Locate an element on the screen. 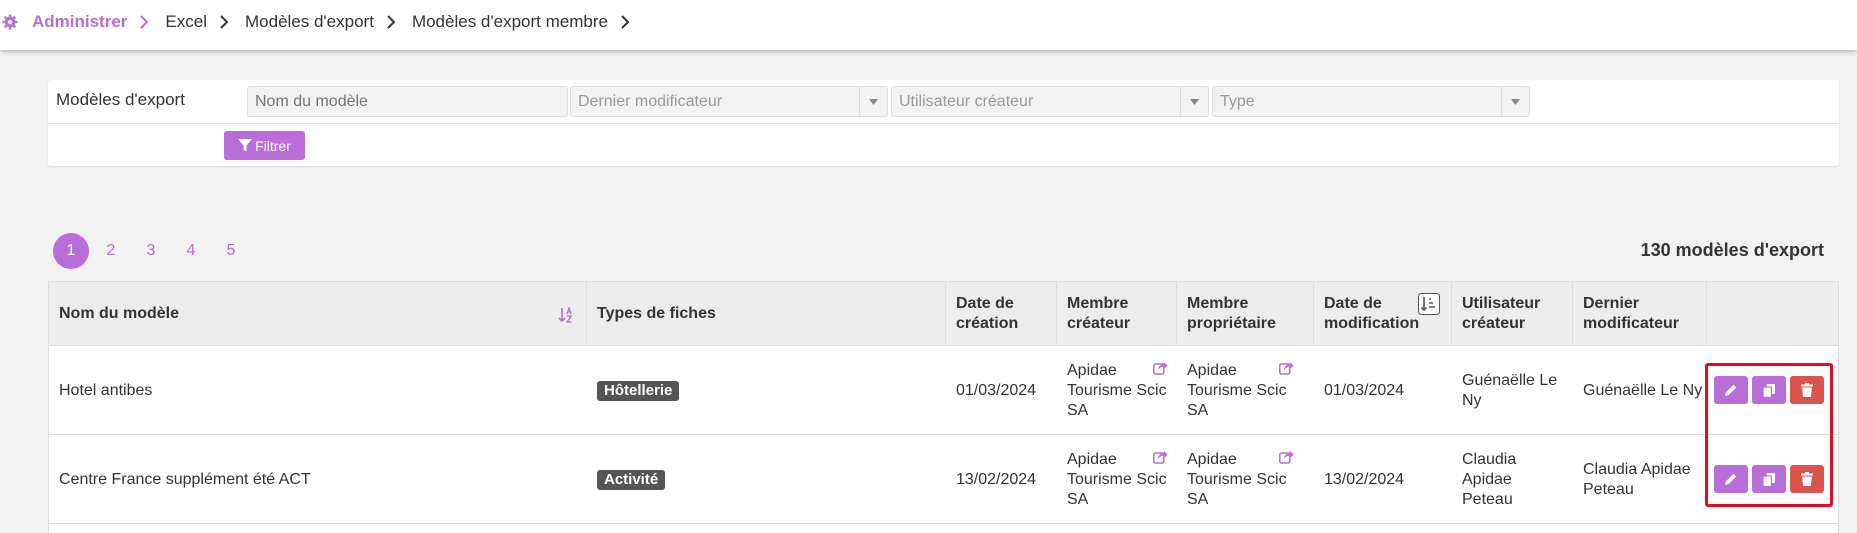 The image size is (1857, 533). breadcrumb-modeles-export-membre: Modèles d'export membre is located at coordinates (510, 22).